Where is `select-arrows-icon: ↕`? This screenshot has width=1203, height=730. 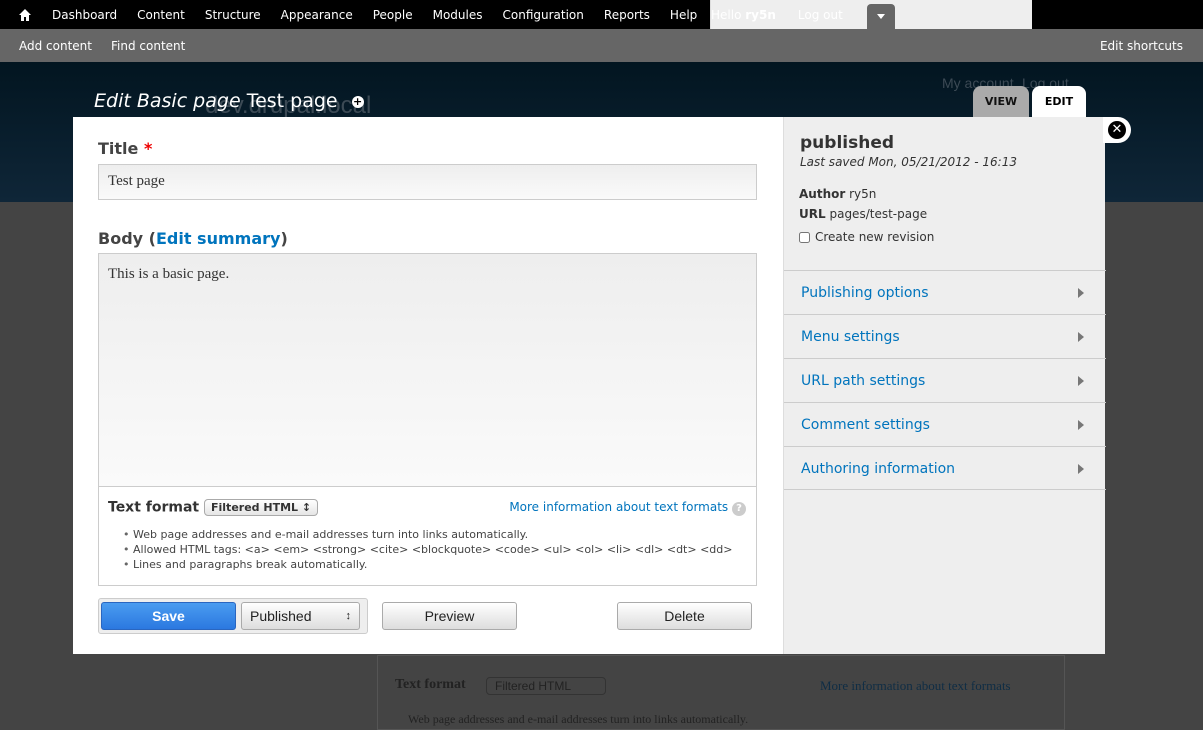 select-arrows-icon: ↕ is located at coordinates (348, 616).